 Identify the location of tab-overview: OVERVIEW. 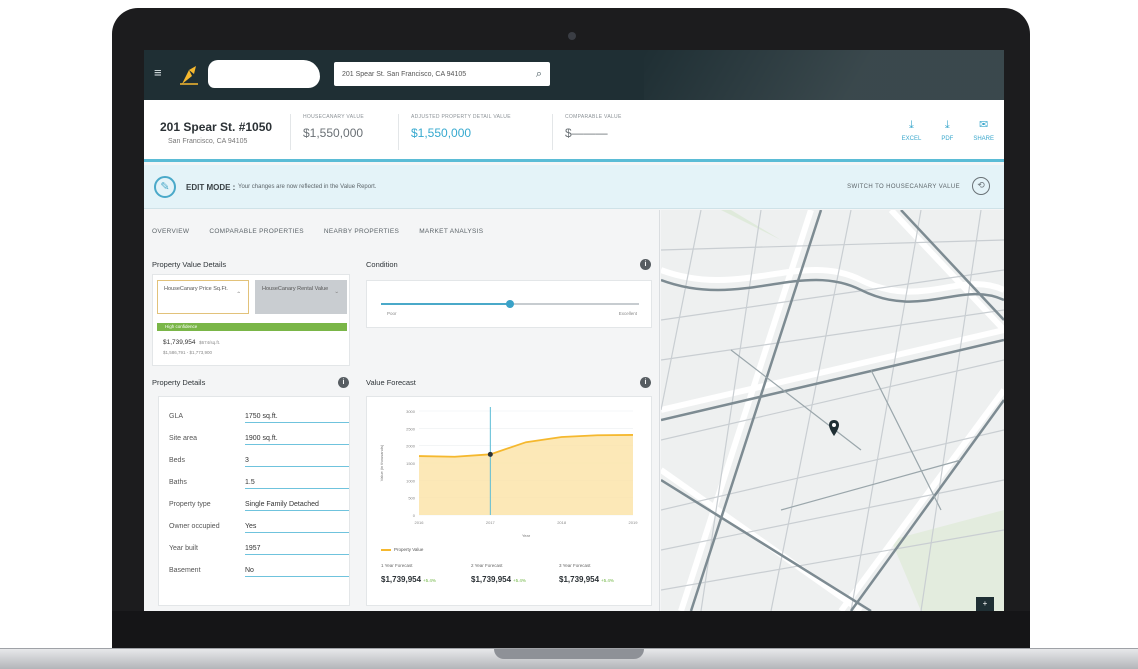
(170, 231).